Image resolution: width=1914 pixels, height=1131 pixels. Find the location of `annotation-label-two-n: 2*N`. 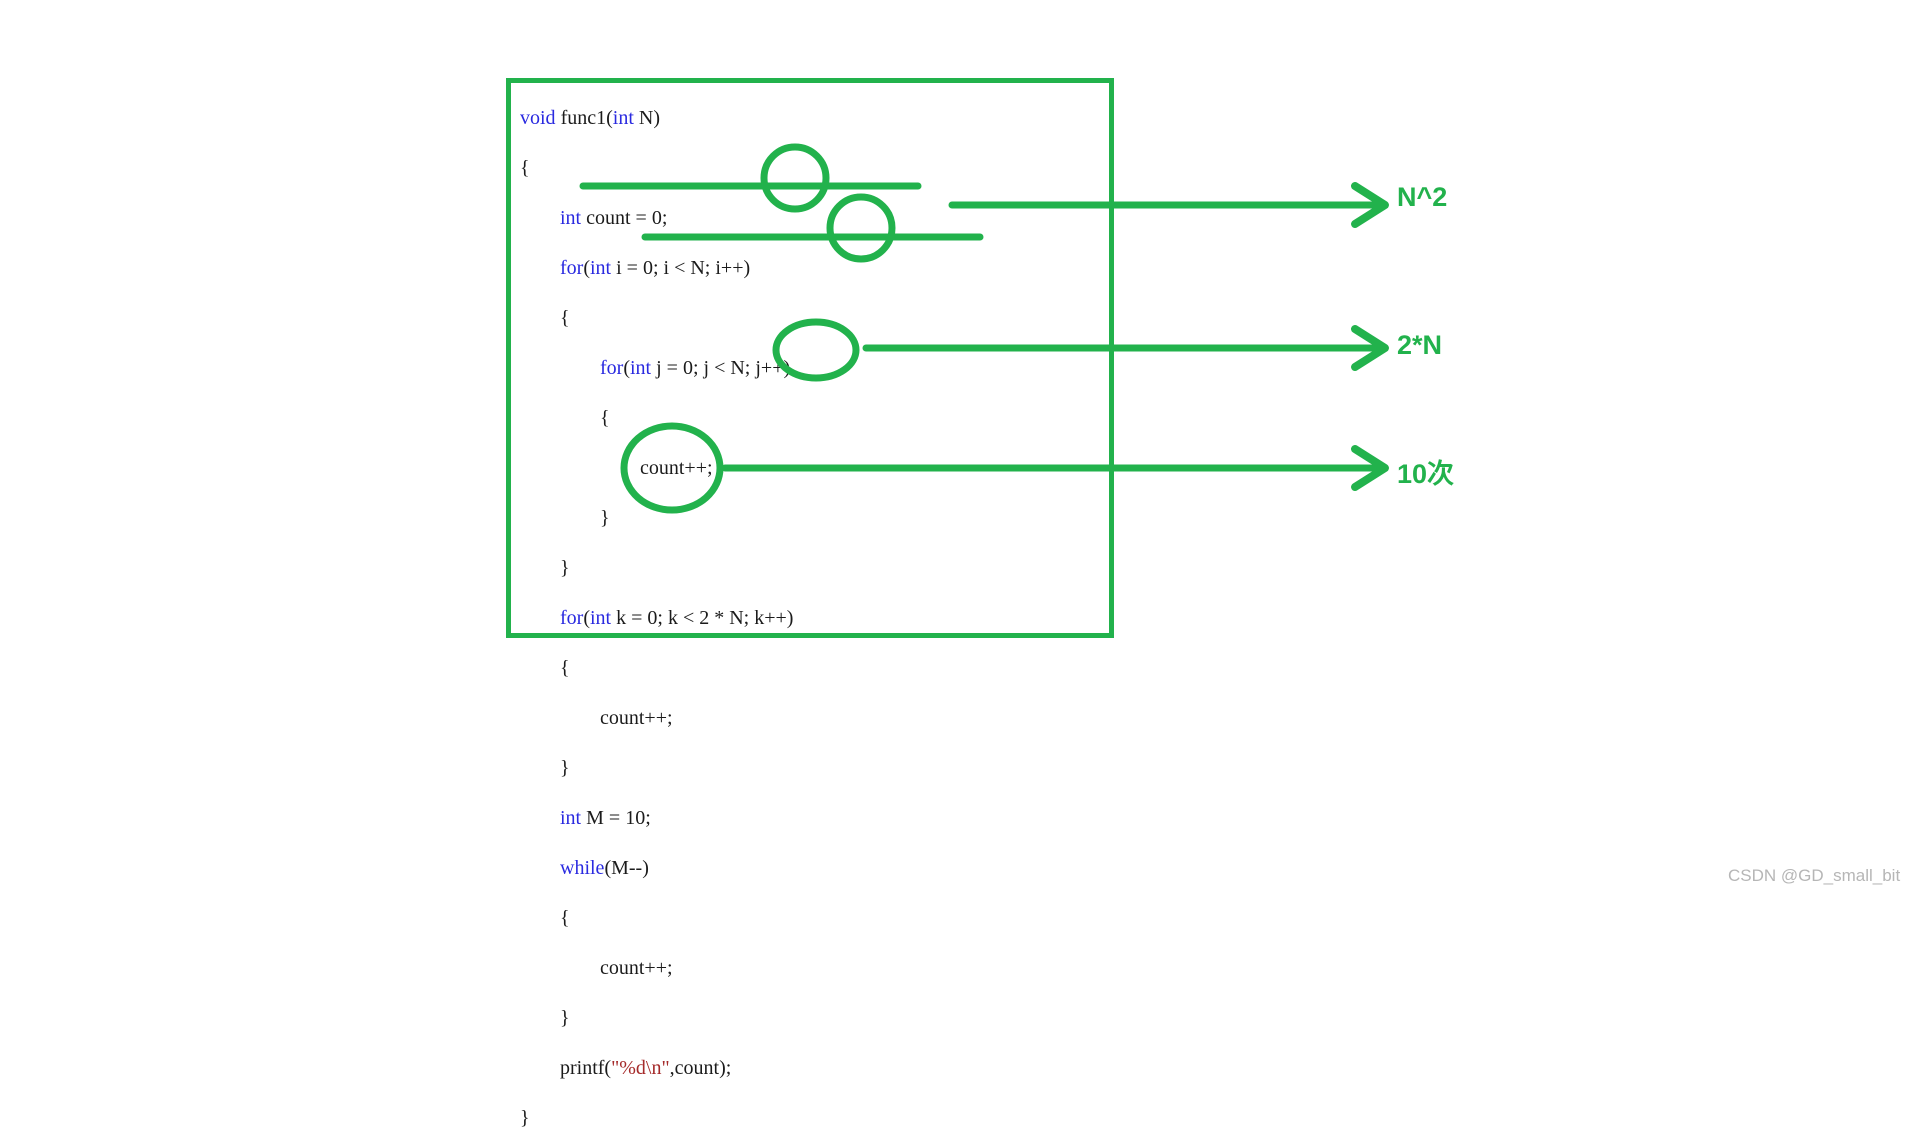

annotation-label-two-n: 2*N is located at coordinates (1420, 345).